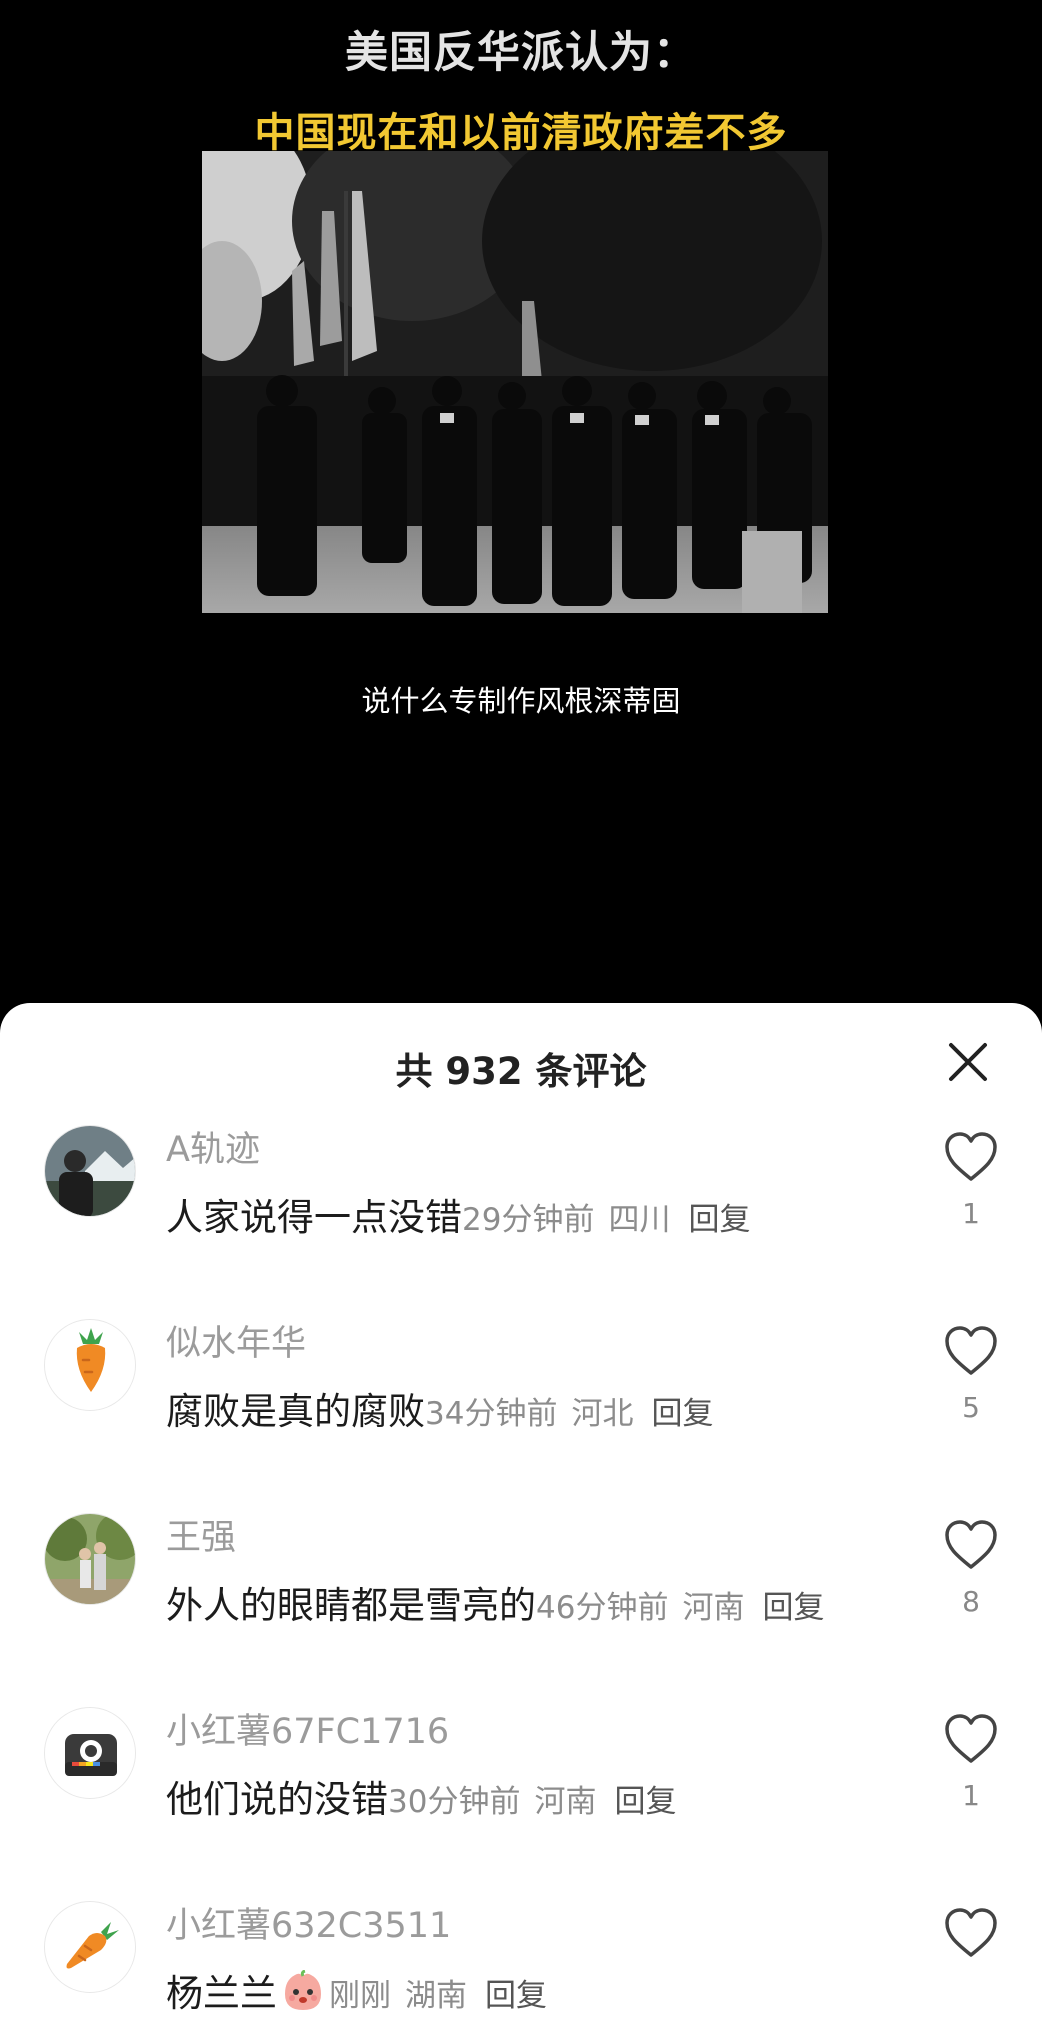 The height and width of the screenshot is (2035, 1042). Describe the element at coordinates (295, 1411) in the screenshot. I see `comment-text: 腐败是真的腐败` at that location.